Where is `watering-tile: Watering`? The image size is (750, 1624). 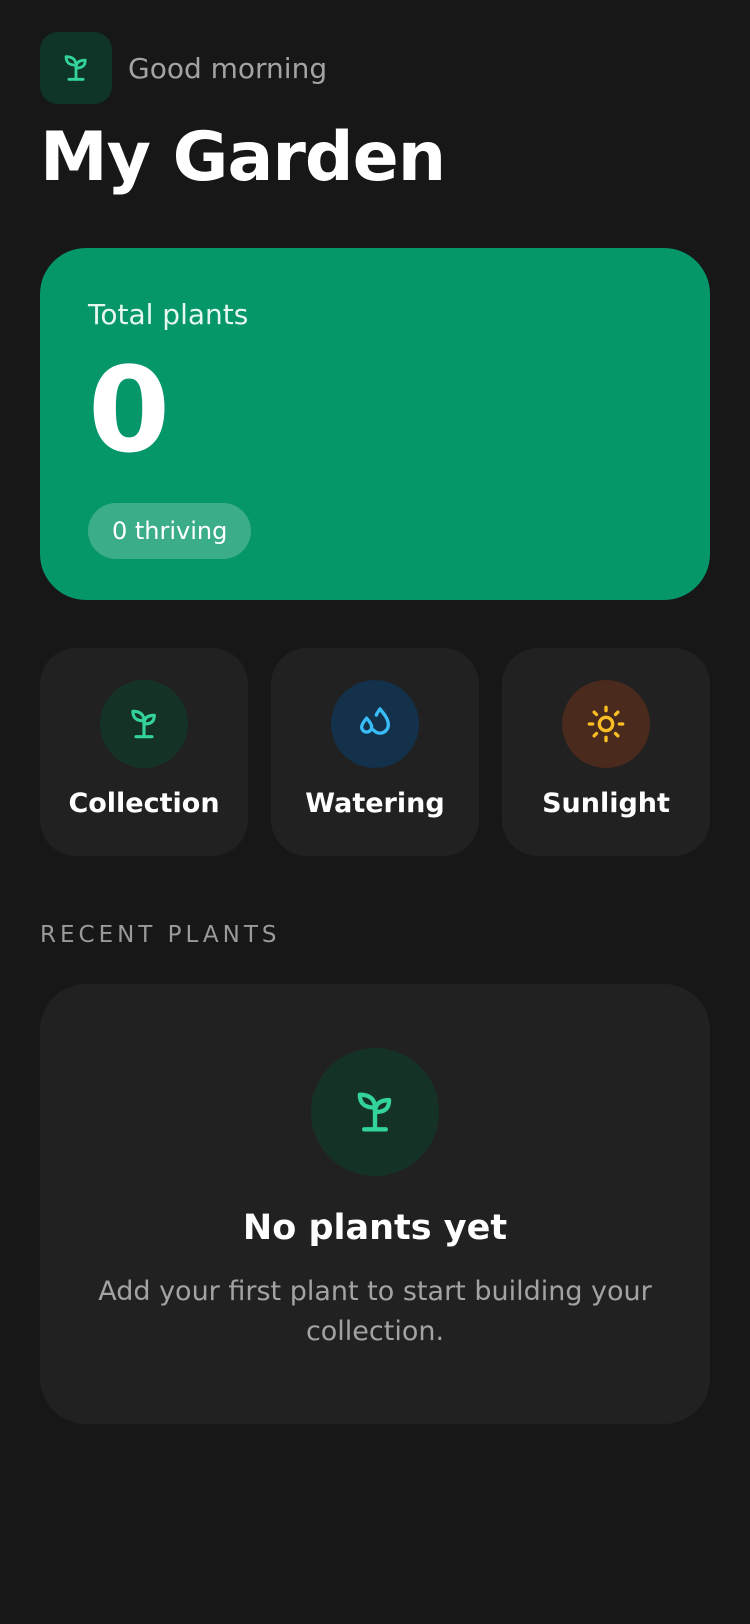
watering-tile: Watering is located at coordinates (375, 752).